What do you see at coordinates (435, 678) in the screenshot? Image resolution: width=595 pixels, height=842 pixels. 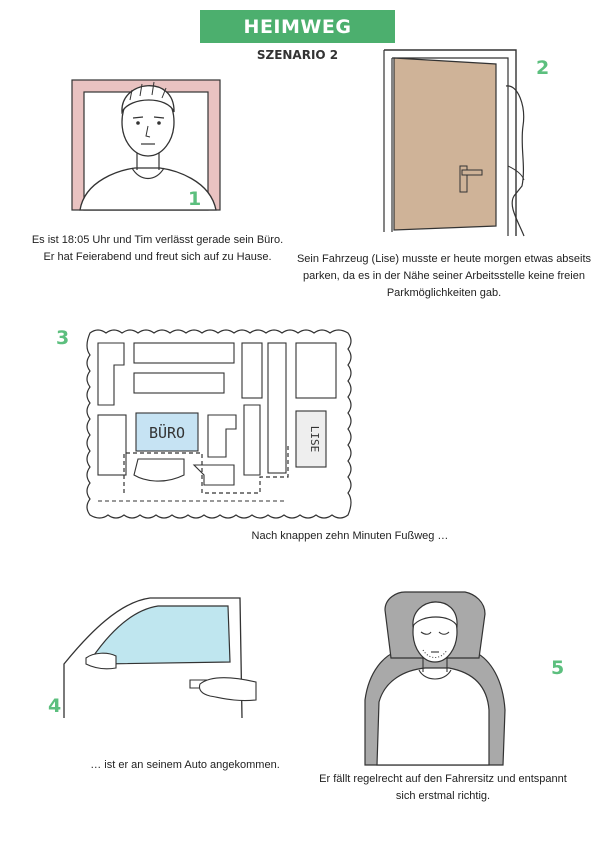 I see `man-in-seat-illustration` at bounding box center [435, 678].